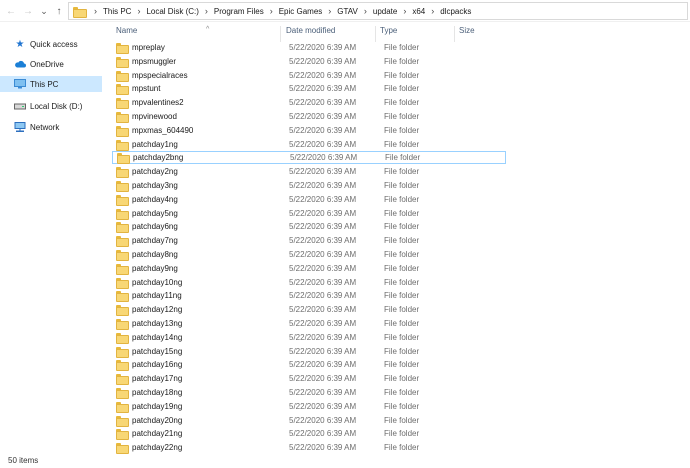 The image size is (690, 468). Describe the element at coordinates (28, 11) in the screenshot. I see `forward-button: →` at that location.